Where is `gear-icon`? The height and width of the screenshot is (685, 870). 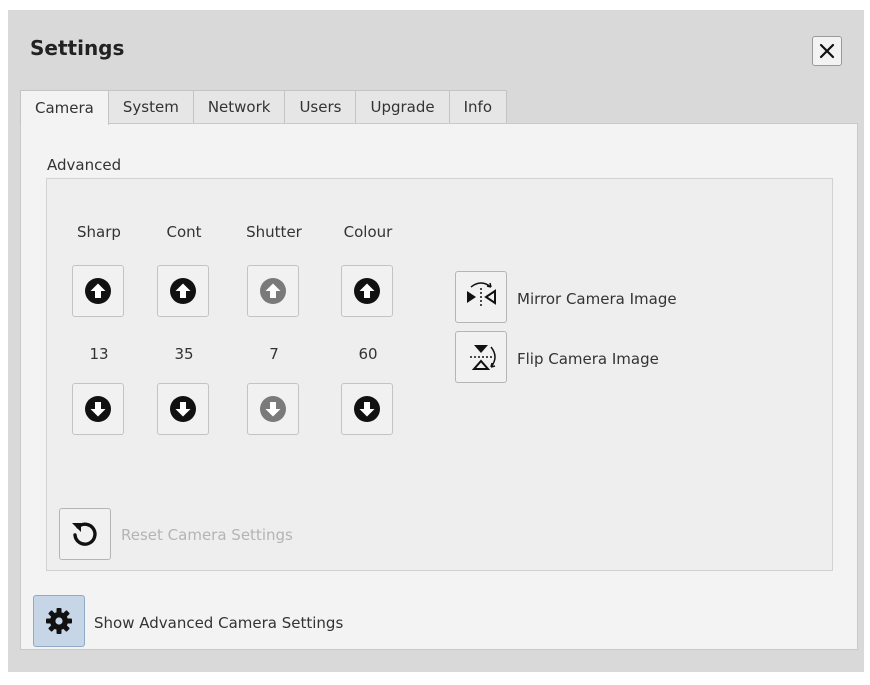
gear-icon is located at coordinates (59, 621).